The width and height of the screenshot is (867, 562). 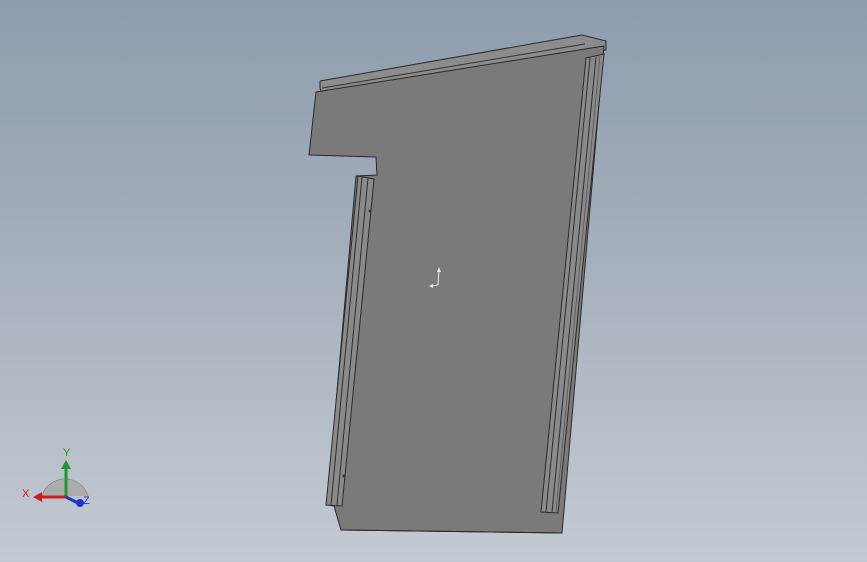 What do you see at coordinates (56, 477) in the screenshot?
I see `view-triad: Y X Z` at bounding box center [56, 477].